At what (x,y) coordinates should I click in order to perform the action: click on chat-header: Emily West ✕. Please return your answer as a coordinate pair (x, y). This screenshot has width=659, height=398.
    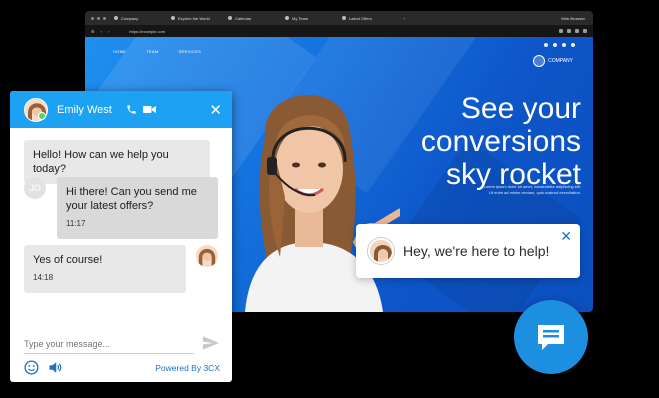
    Looking at the image, I should click on (121, 109).